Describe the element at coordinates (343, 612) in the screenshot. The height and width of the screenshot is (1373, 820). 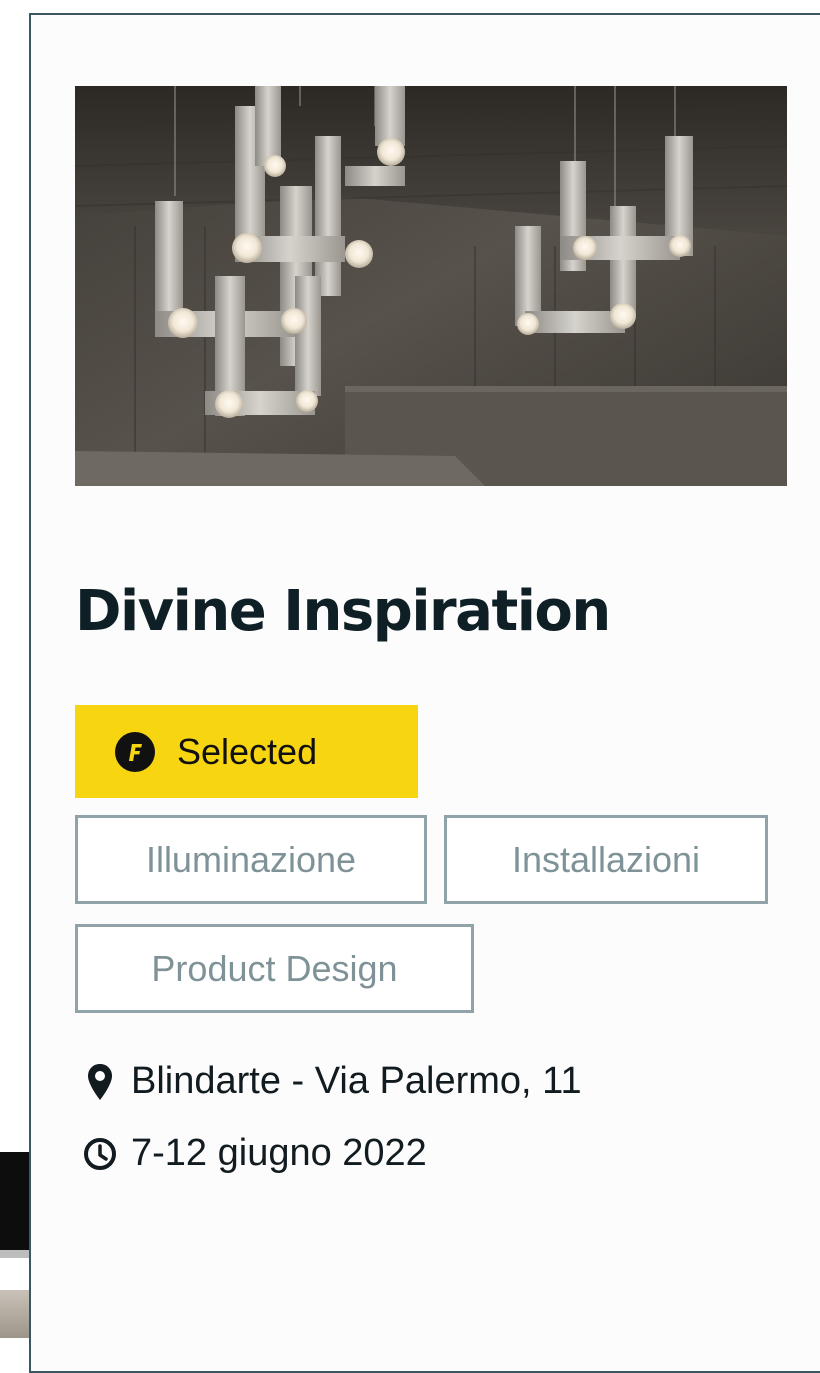
I see `event-title: Divine Inspiration` at that location.